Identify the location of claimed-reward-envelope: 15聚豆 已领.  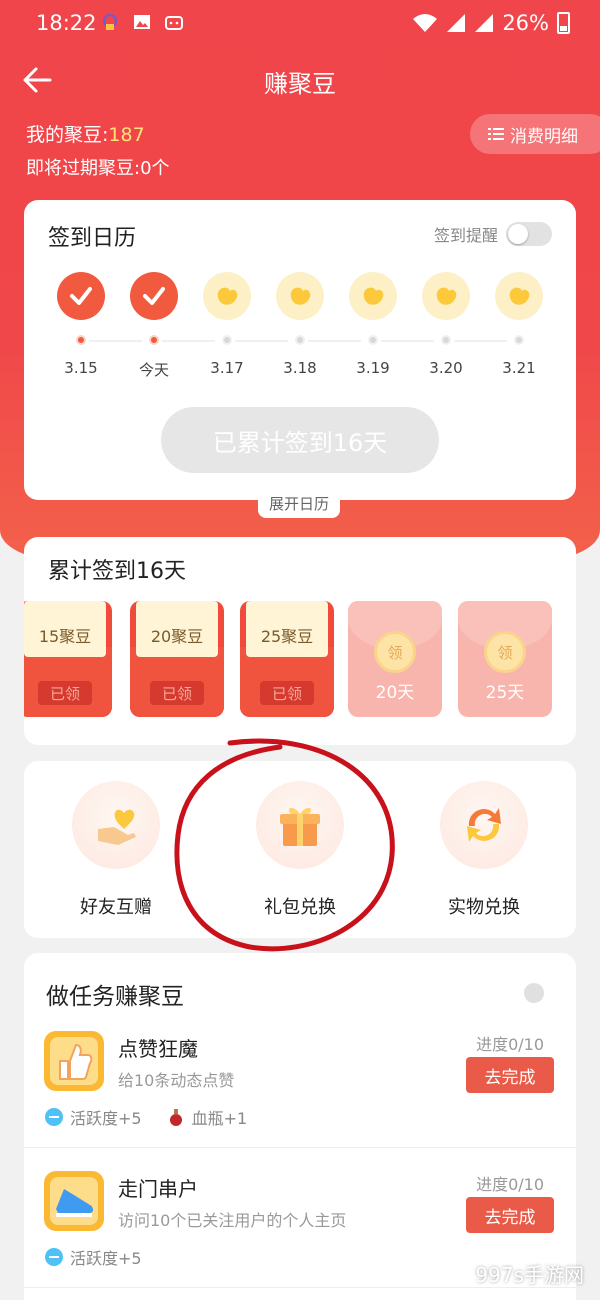
(68, 659).